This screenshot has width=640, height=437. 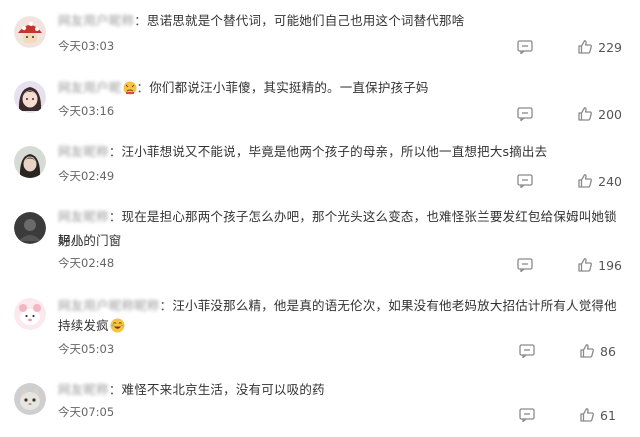 I want to click on dark-avatar-icon, so click(x=30, y=228).